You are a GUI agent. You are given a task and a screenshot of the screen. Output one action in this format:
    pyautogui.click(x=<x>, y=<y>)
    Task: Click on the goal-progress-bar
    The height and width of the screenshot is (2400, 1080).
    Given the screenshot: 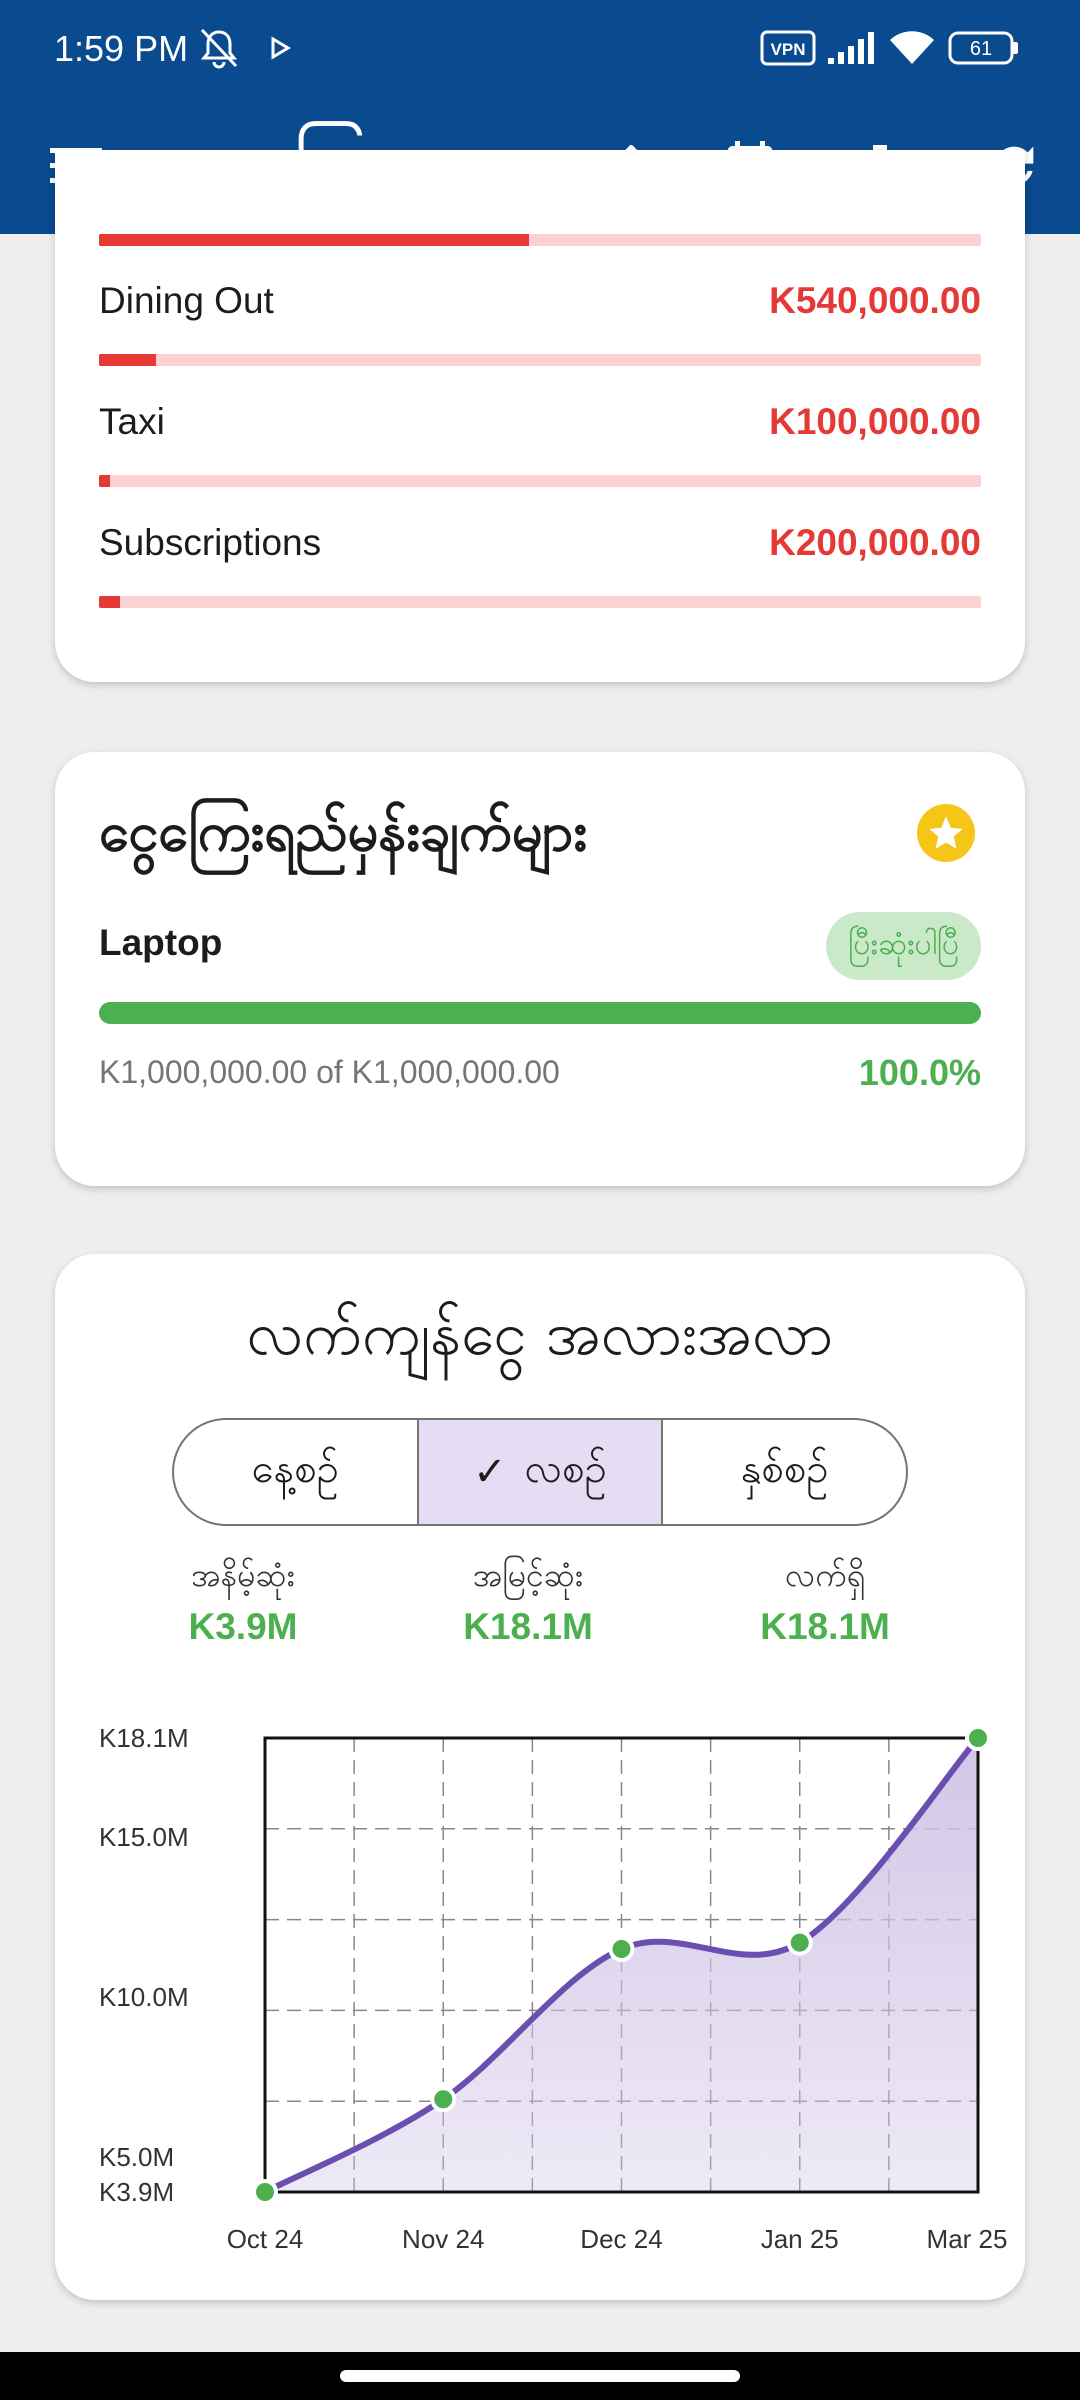 What is the action you would take?
    pyautogui.click(x=540, y=1013)
    